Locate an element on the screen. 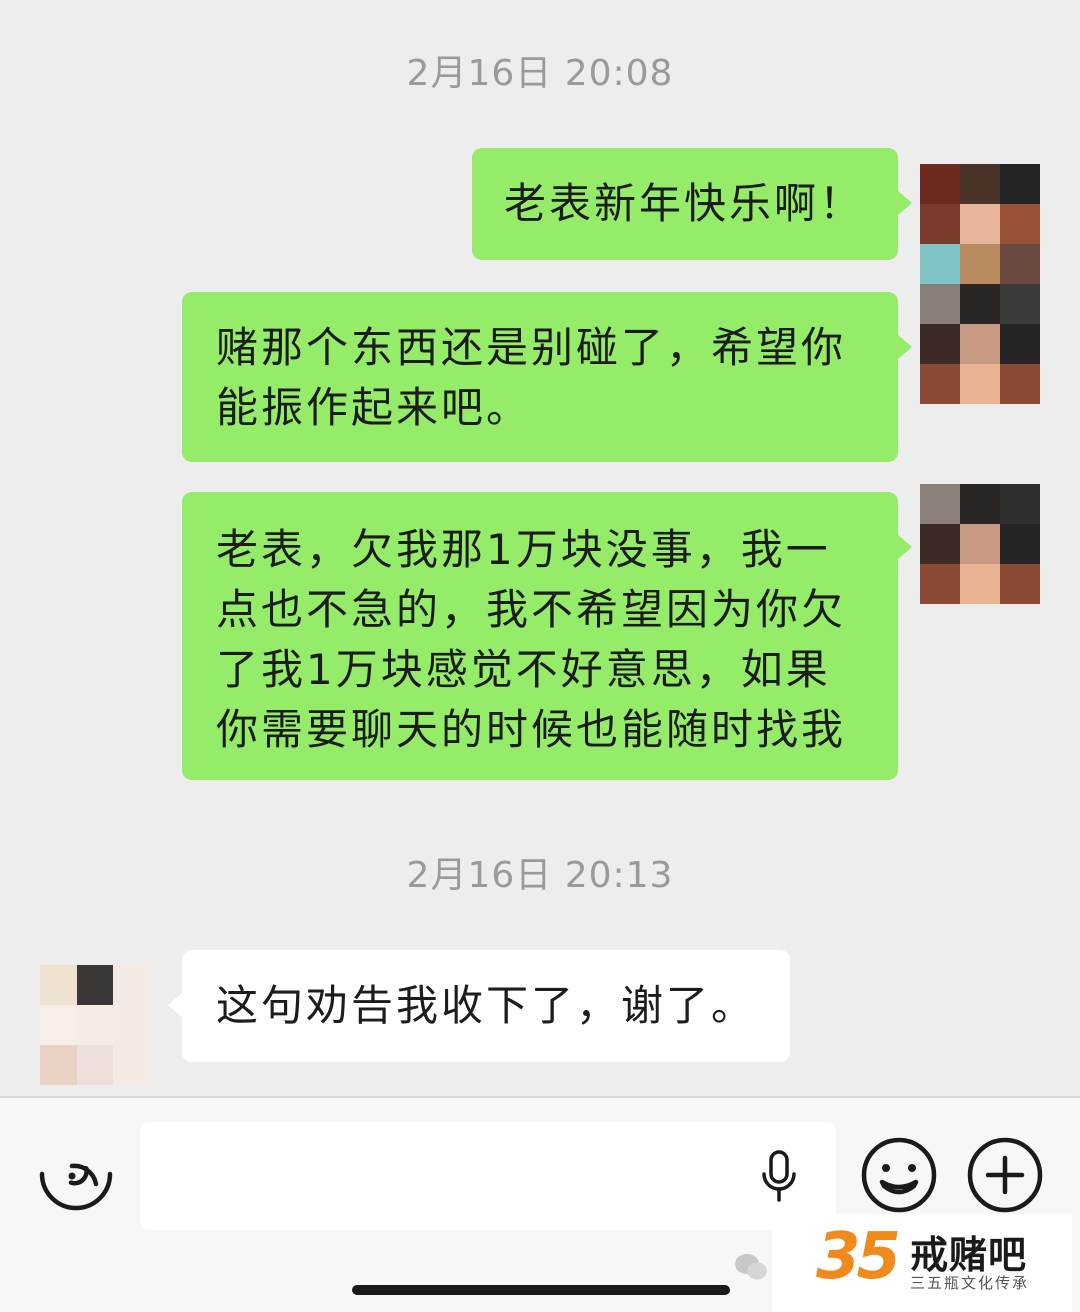  wechat-logo-icon is located at coordinates (751, 1267).